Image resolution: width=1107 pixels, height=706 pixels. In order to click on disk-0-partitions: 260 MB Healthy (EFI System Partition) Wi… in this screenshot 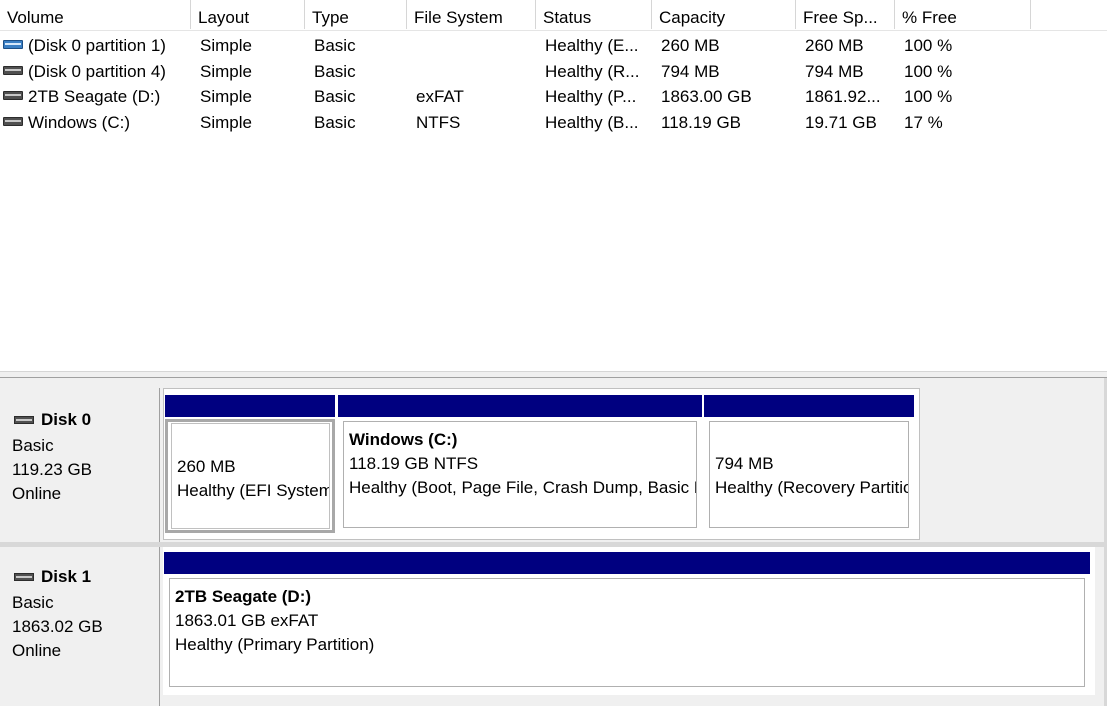, I will do `click(541, 464)`.